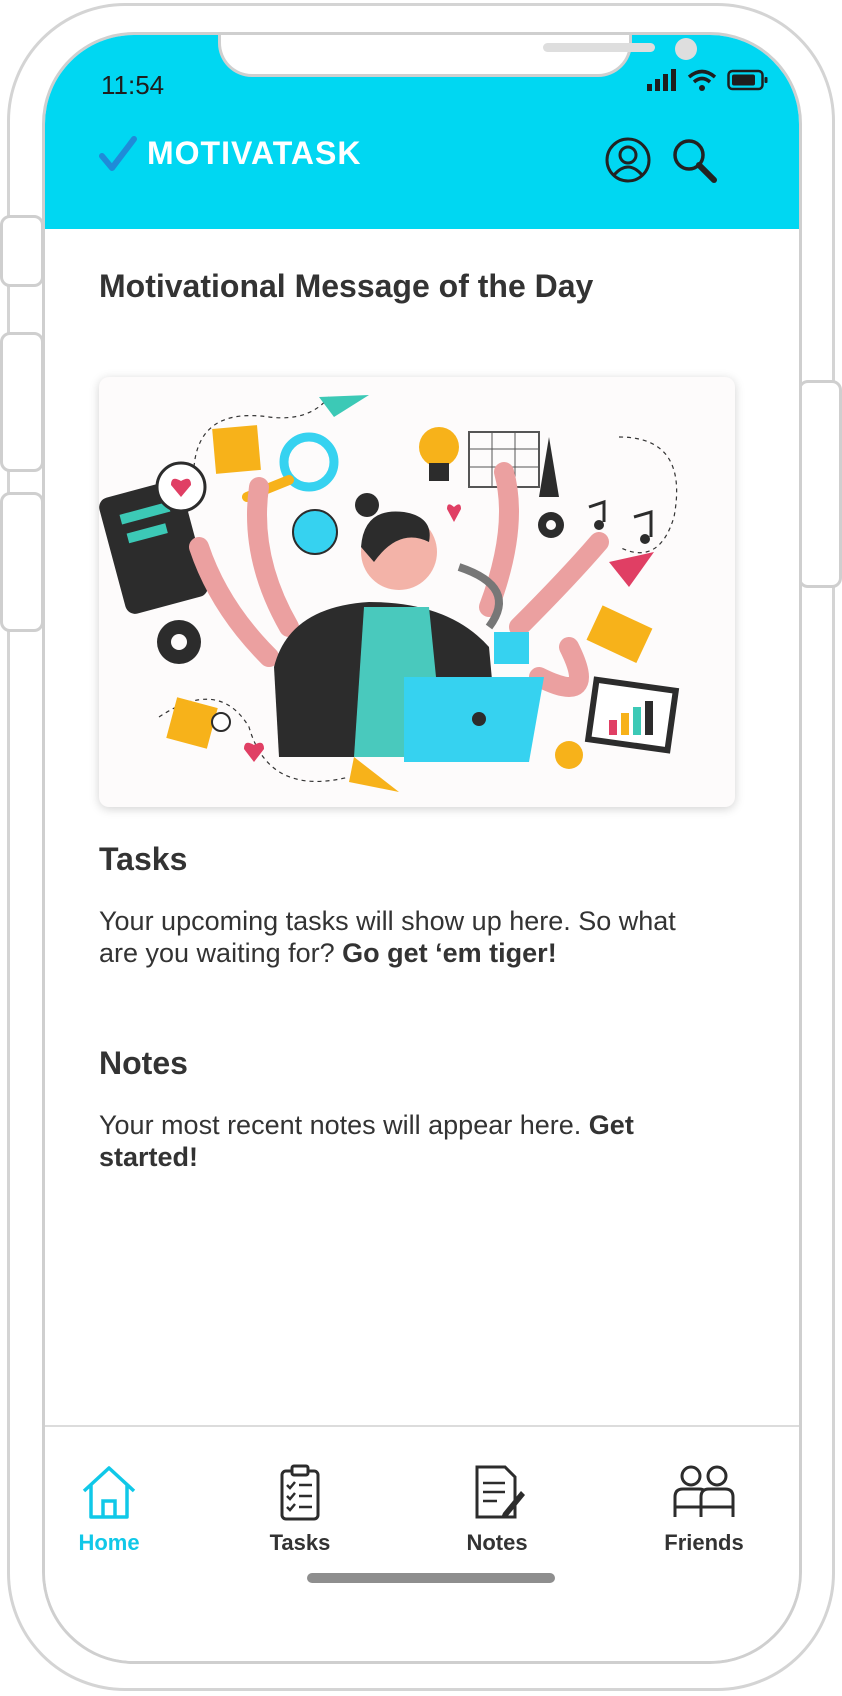 The width and height of the screenshot is (842, 1696). Describe the element at coordinates (22, 402) in the screenshot. I see `side-button-volume-up` at that location.